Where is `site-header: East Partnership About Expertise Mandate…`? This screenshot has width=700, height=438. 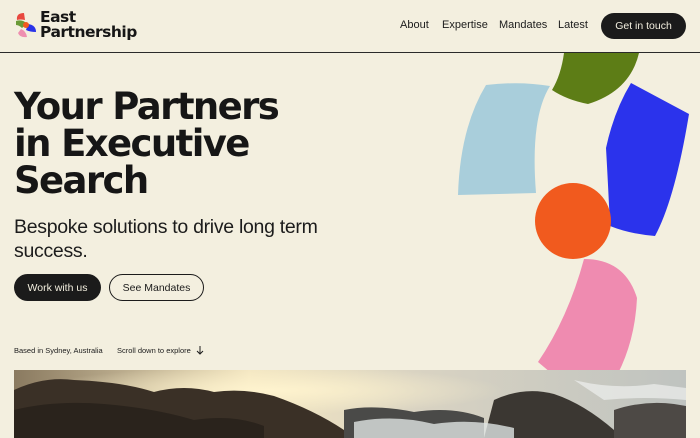
site-header: East Partnership About Expertise Mandate… is located at coordinates (350, 26).